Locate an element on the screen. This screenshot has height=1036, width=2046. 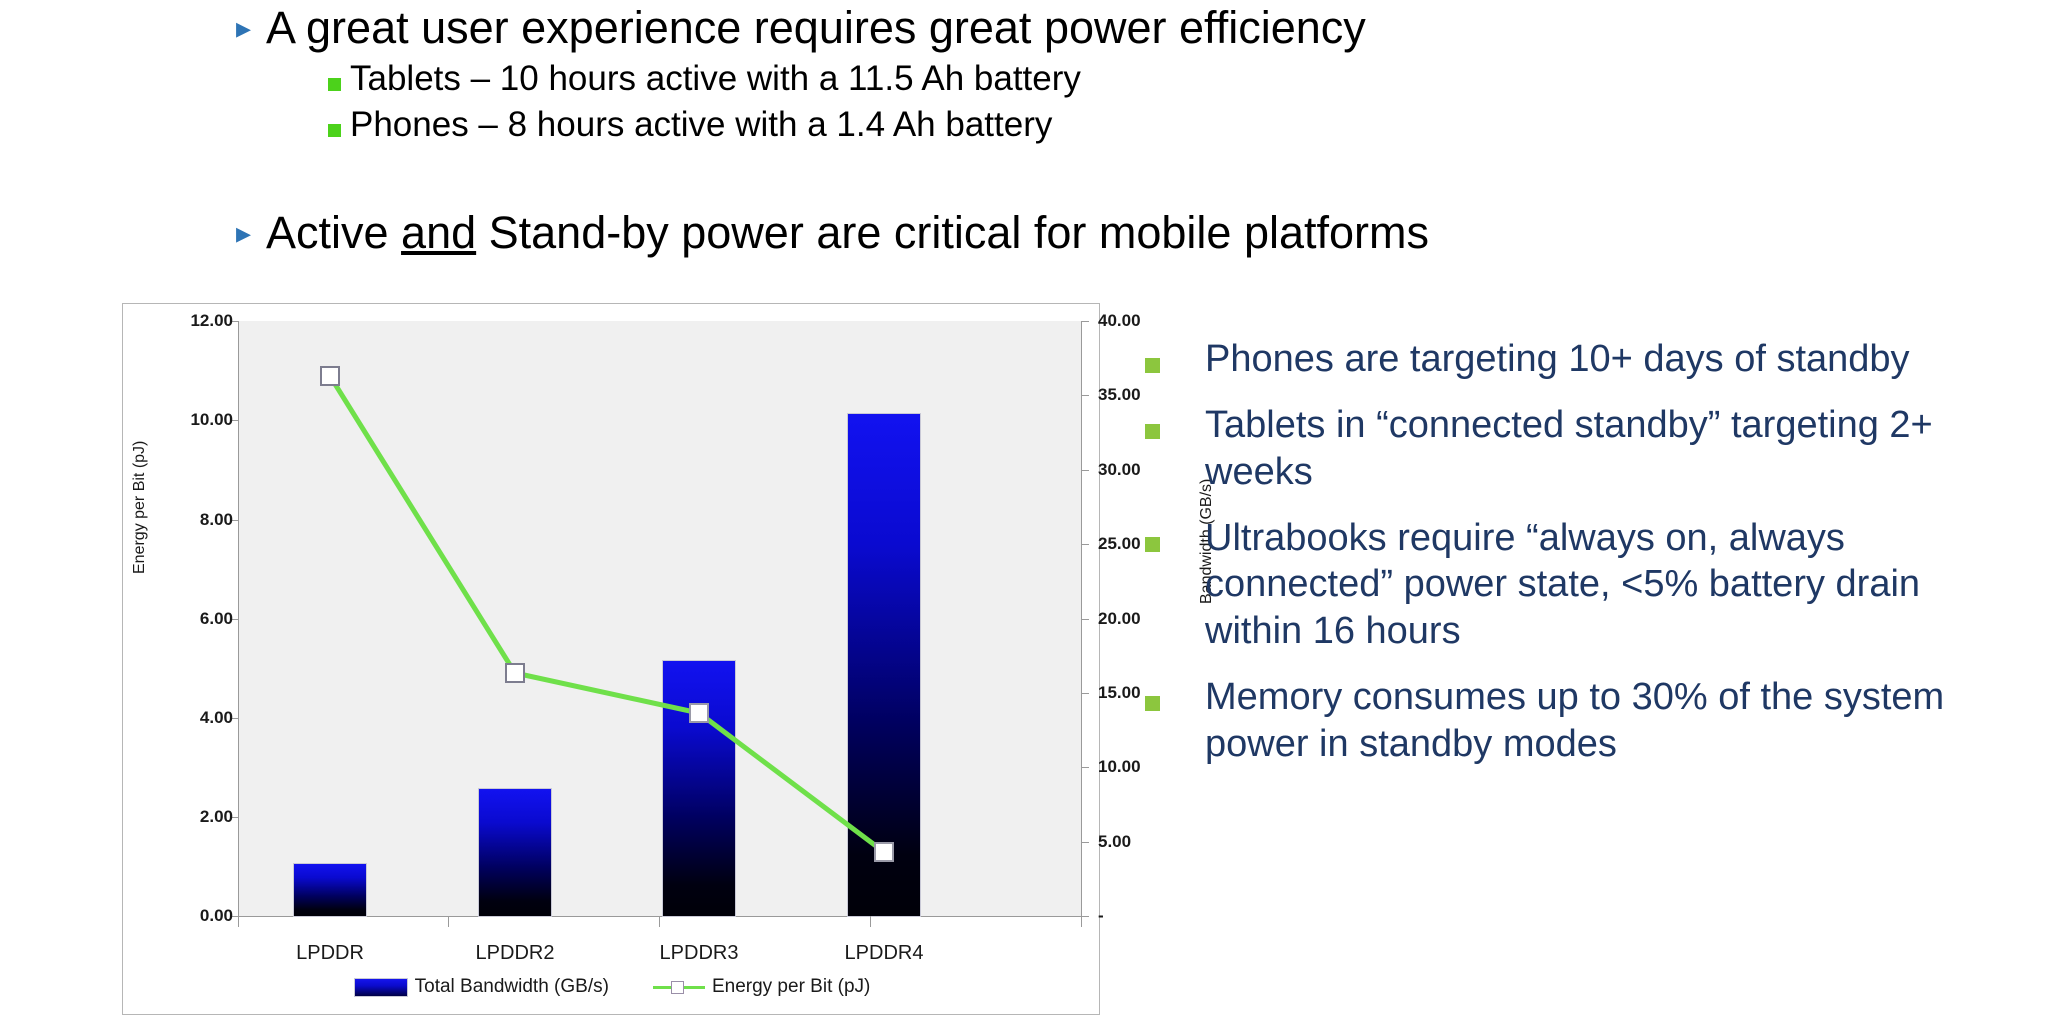
legend-line-swatch-icon is located at coordinates (678, 987).